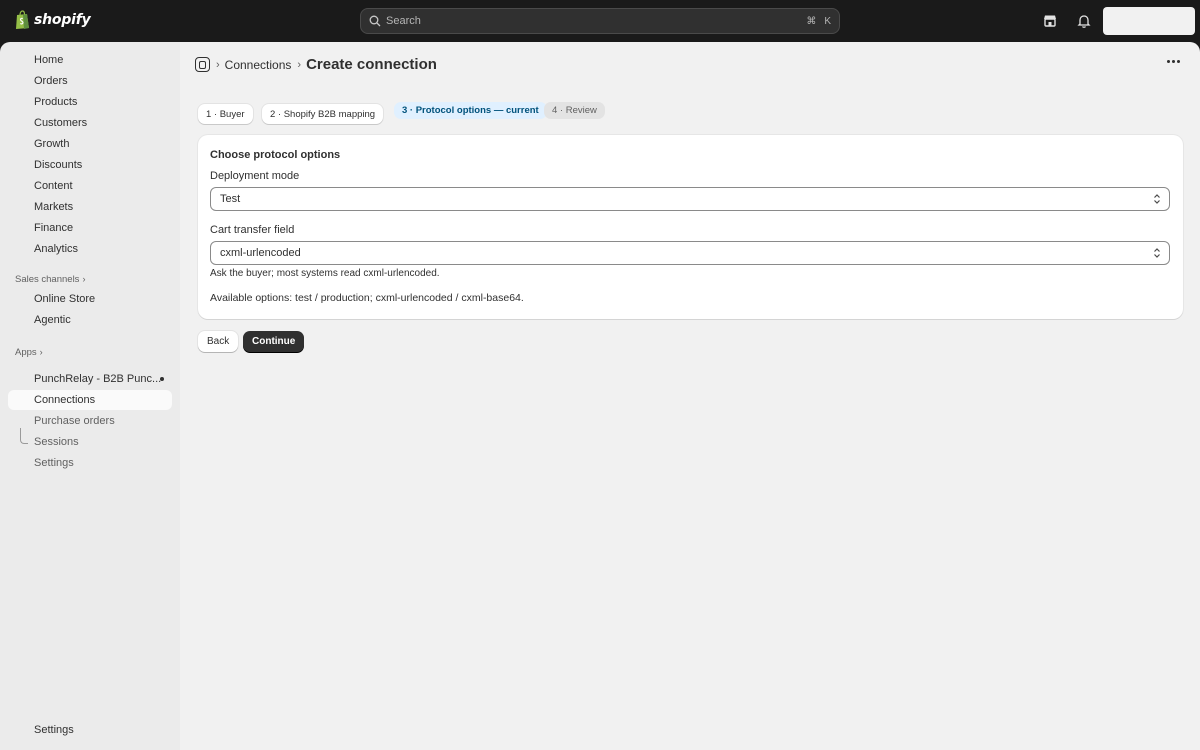 The image size is (1200, 750). Describe the element at coordinates (371, 64) in the screenshot. I see `page-title: Create connection` at that location.